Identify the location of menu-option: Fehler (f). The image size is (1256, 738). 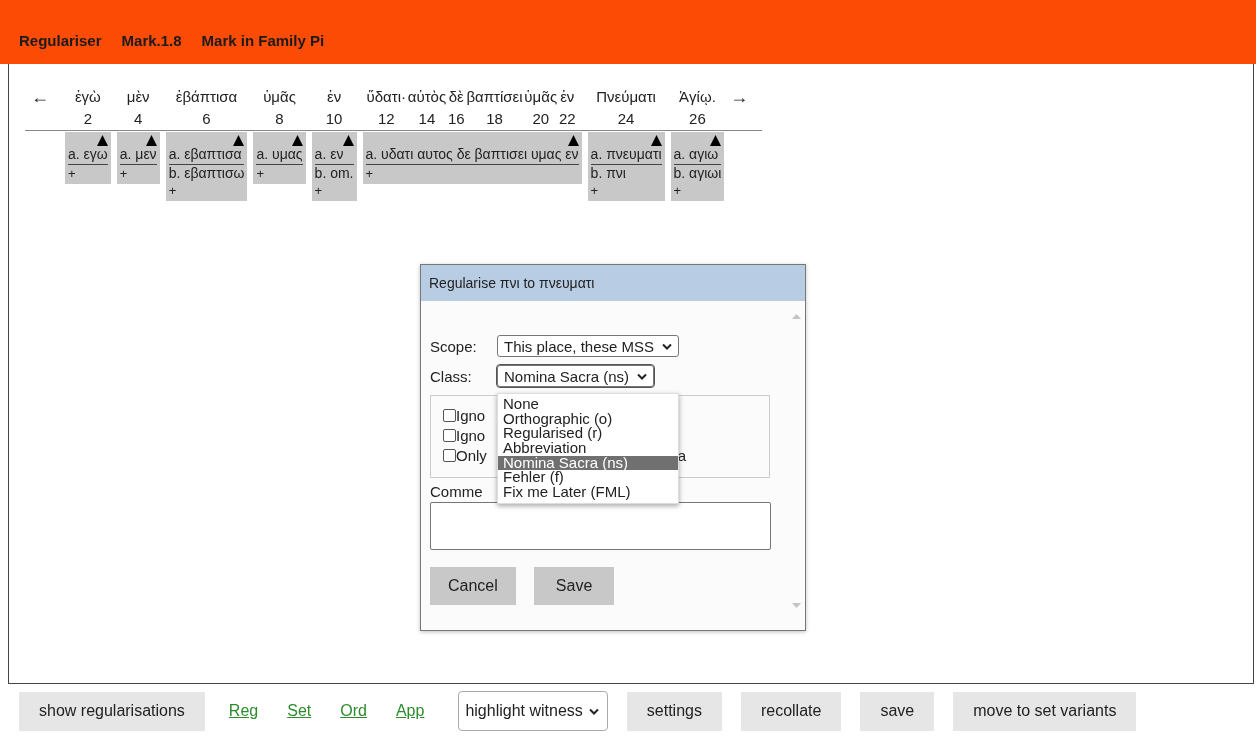
(588, 478).